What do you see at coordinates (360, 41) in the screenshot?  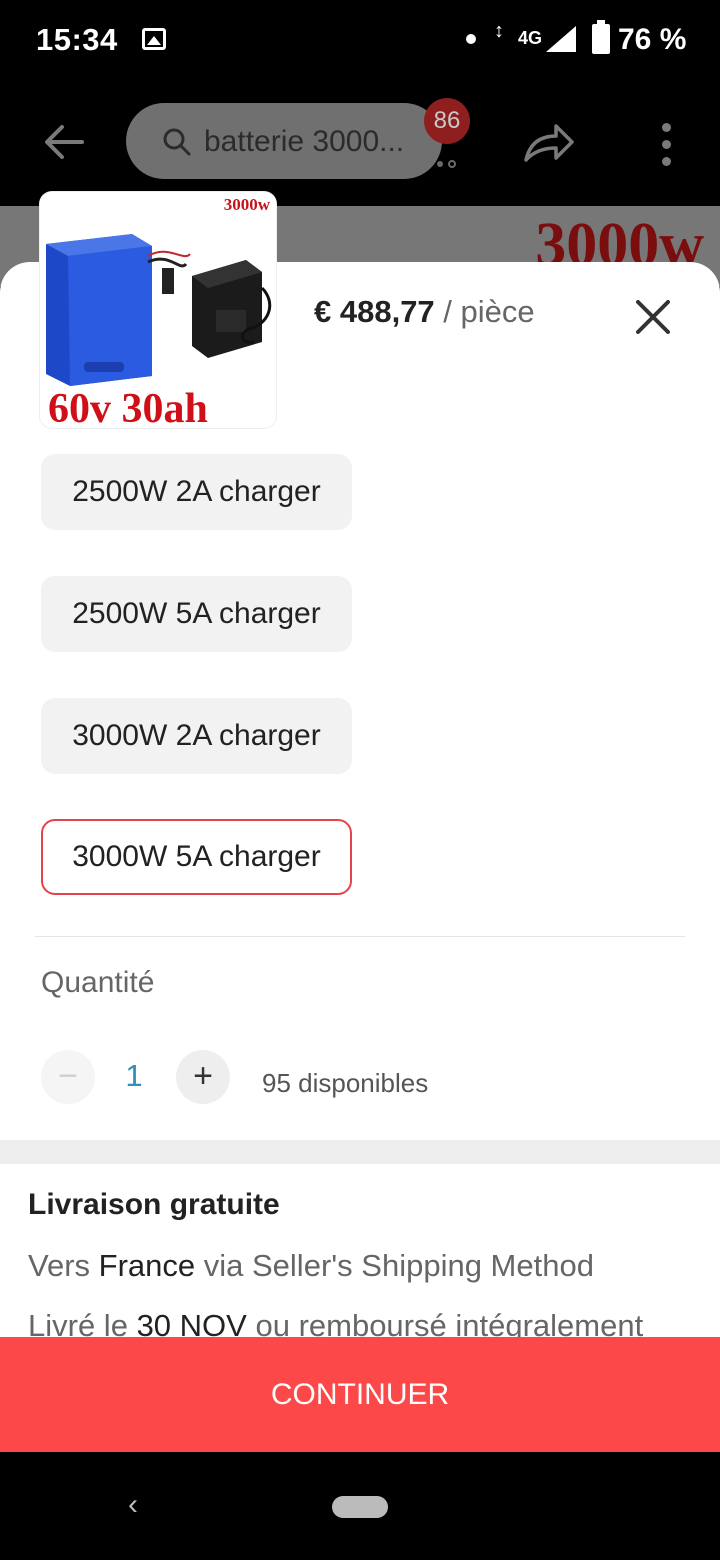 I see `status-bar: 15:34 ↕ 4G 76 %` at bounding box center [360, 41].